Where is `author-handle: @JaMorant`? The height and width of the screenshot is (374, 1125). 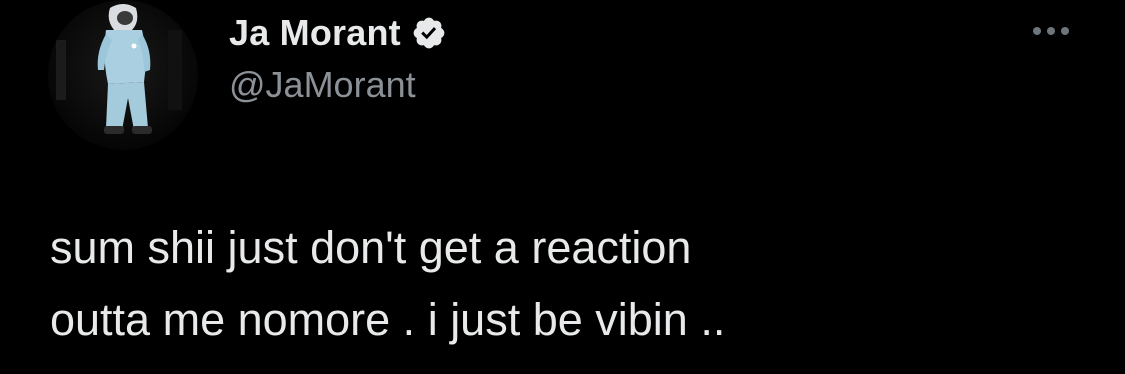
author-handle: @JaMorant is located at coordinates (322, 85).